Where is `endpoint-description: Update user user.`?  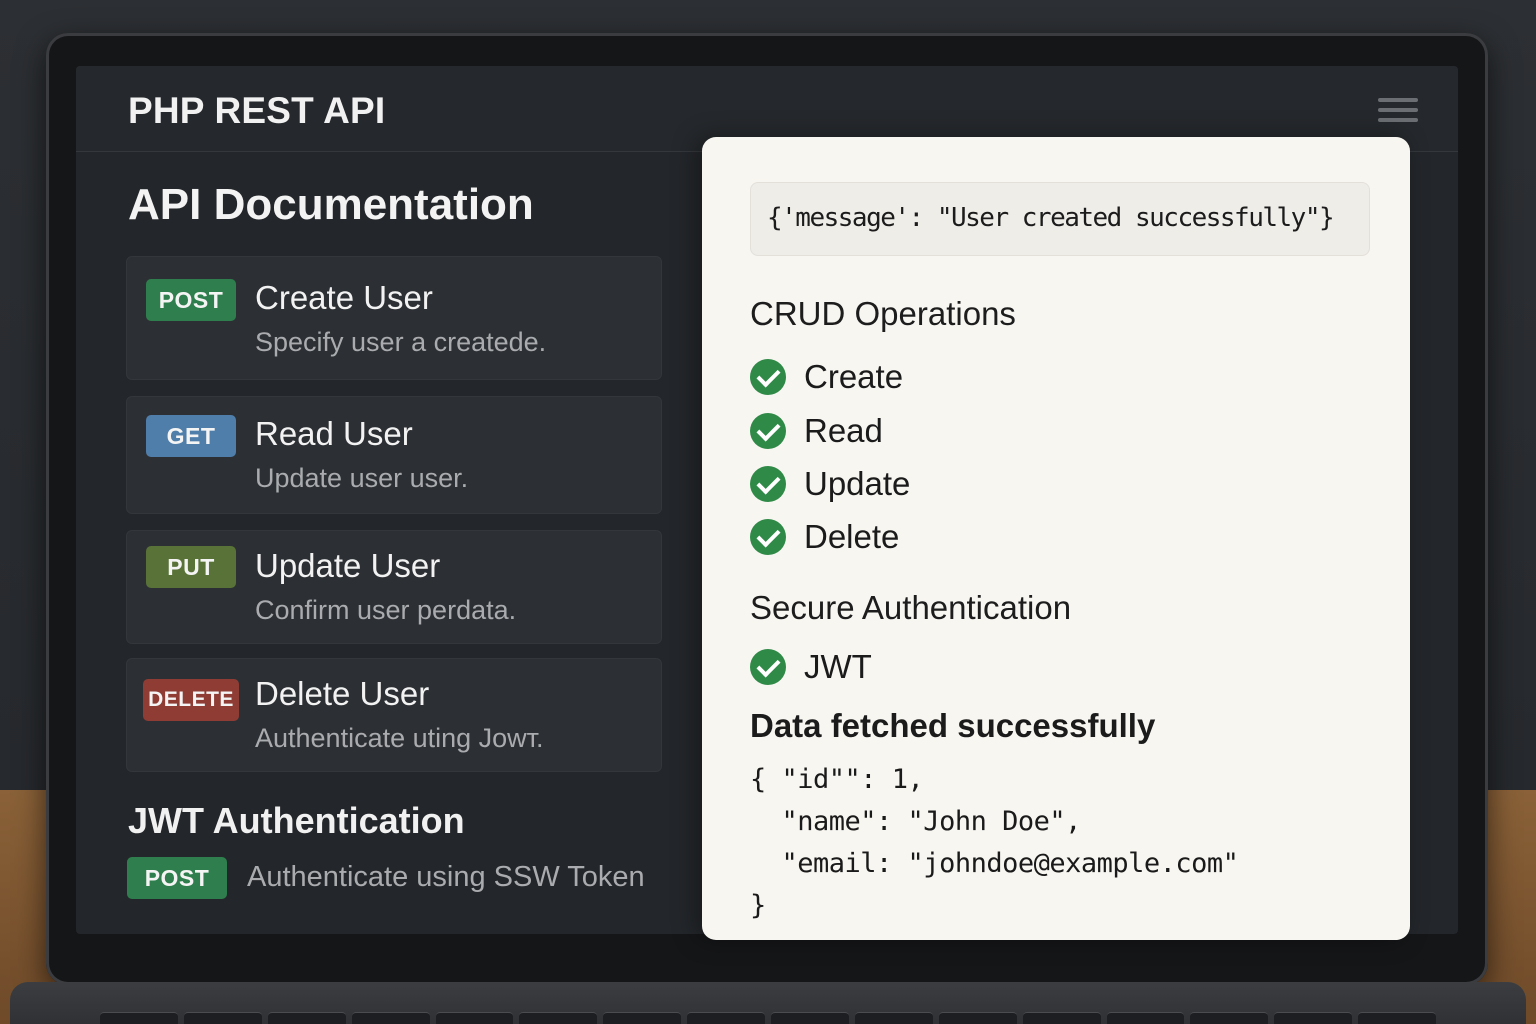
endpoint-description: Update user user. is located at coordinates (362, 478).